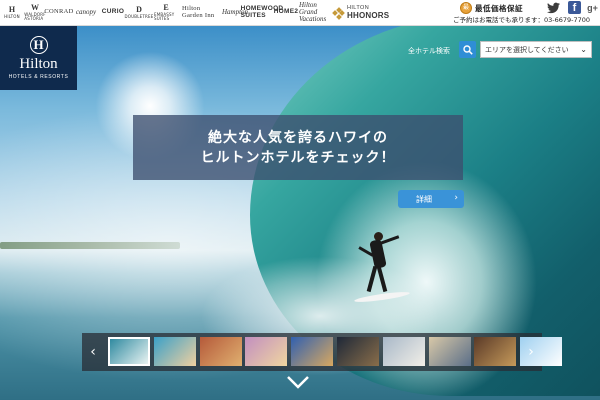 Image resolution: width=600 pixels, height=400 pixels. Describe the element at coordinates (403, 351) in the screenshot. I see `carousel-thumbnail-couple` at that location.